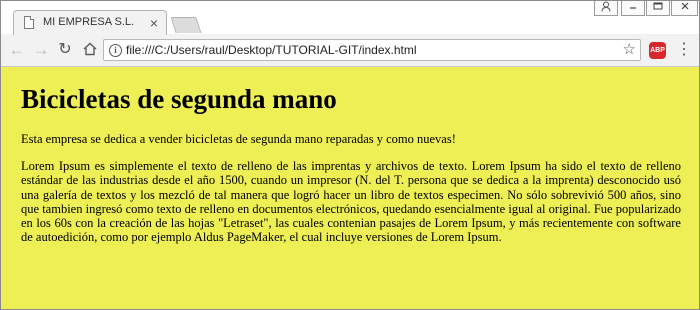 The width and height of the screenshot is (700, 310). Describe the element at coordinates (657, 50) in the screenshot. I see `adblock-plus-icon: ABP` at that location.